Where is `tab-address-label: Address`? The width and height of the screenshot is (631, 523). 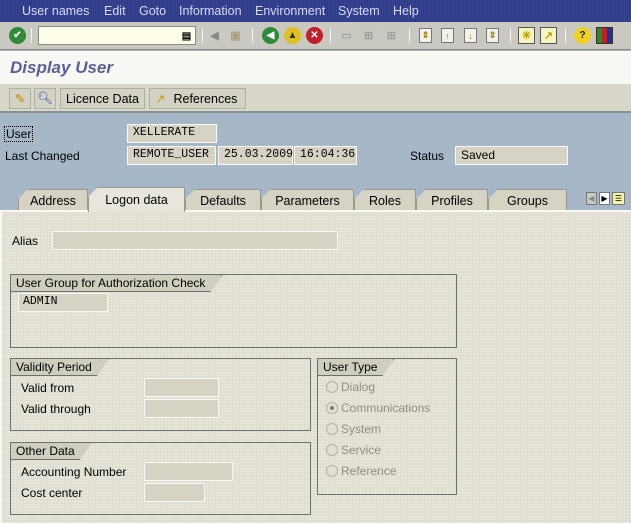 tab-address-label: Address is located at coordinates (53, 200).